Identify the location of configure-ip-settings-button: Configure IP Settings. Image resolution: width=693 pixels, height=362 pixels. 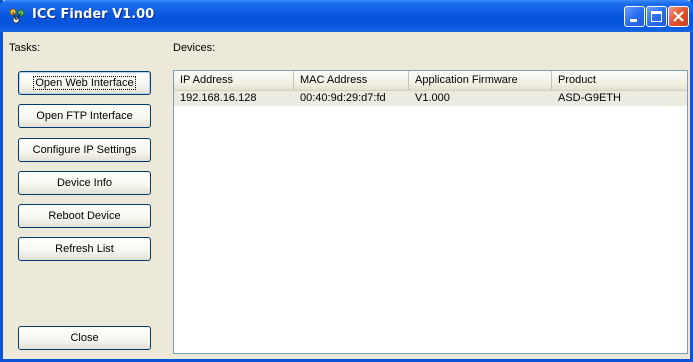
(84, 150).